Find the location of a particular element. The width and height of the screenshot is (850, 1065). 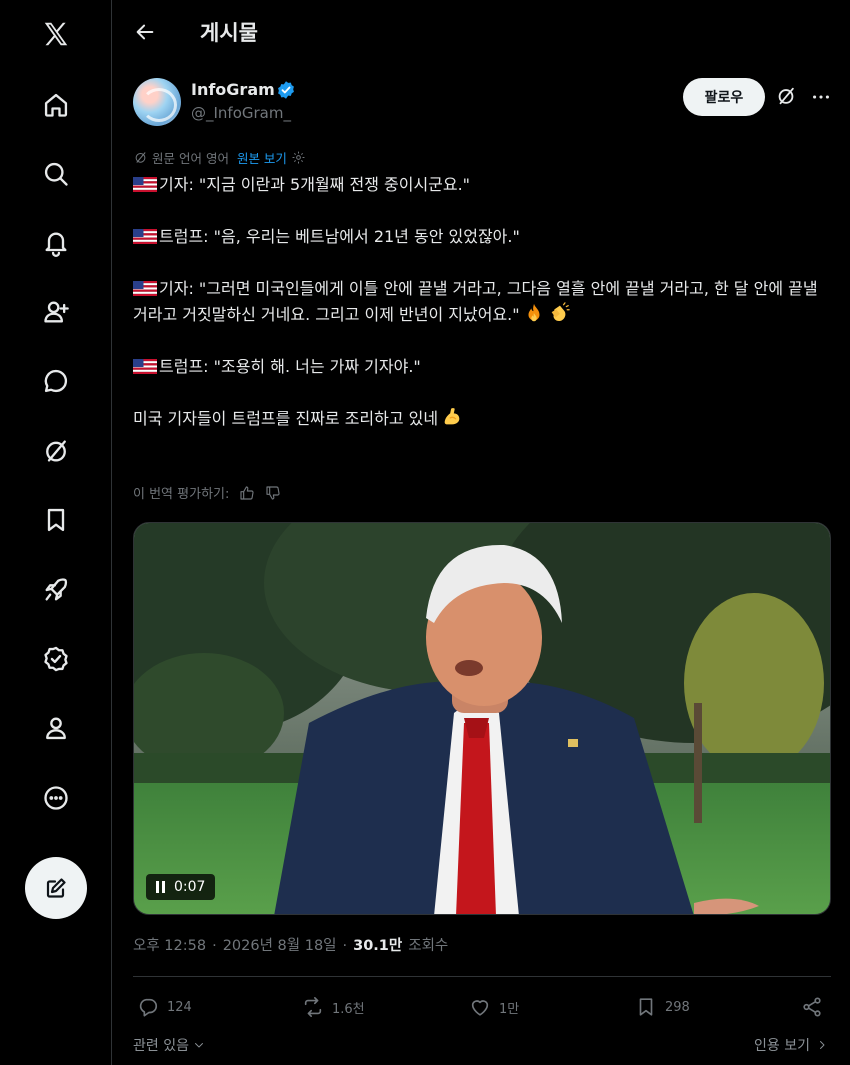

follow-people-icon is located at coordinates (56, 312).